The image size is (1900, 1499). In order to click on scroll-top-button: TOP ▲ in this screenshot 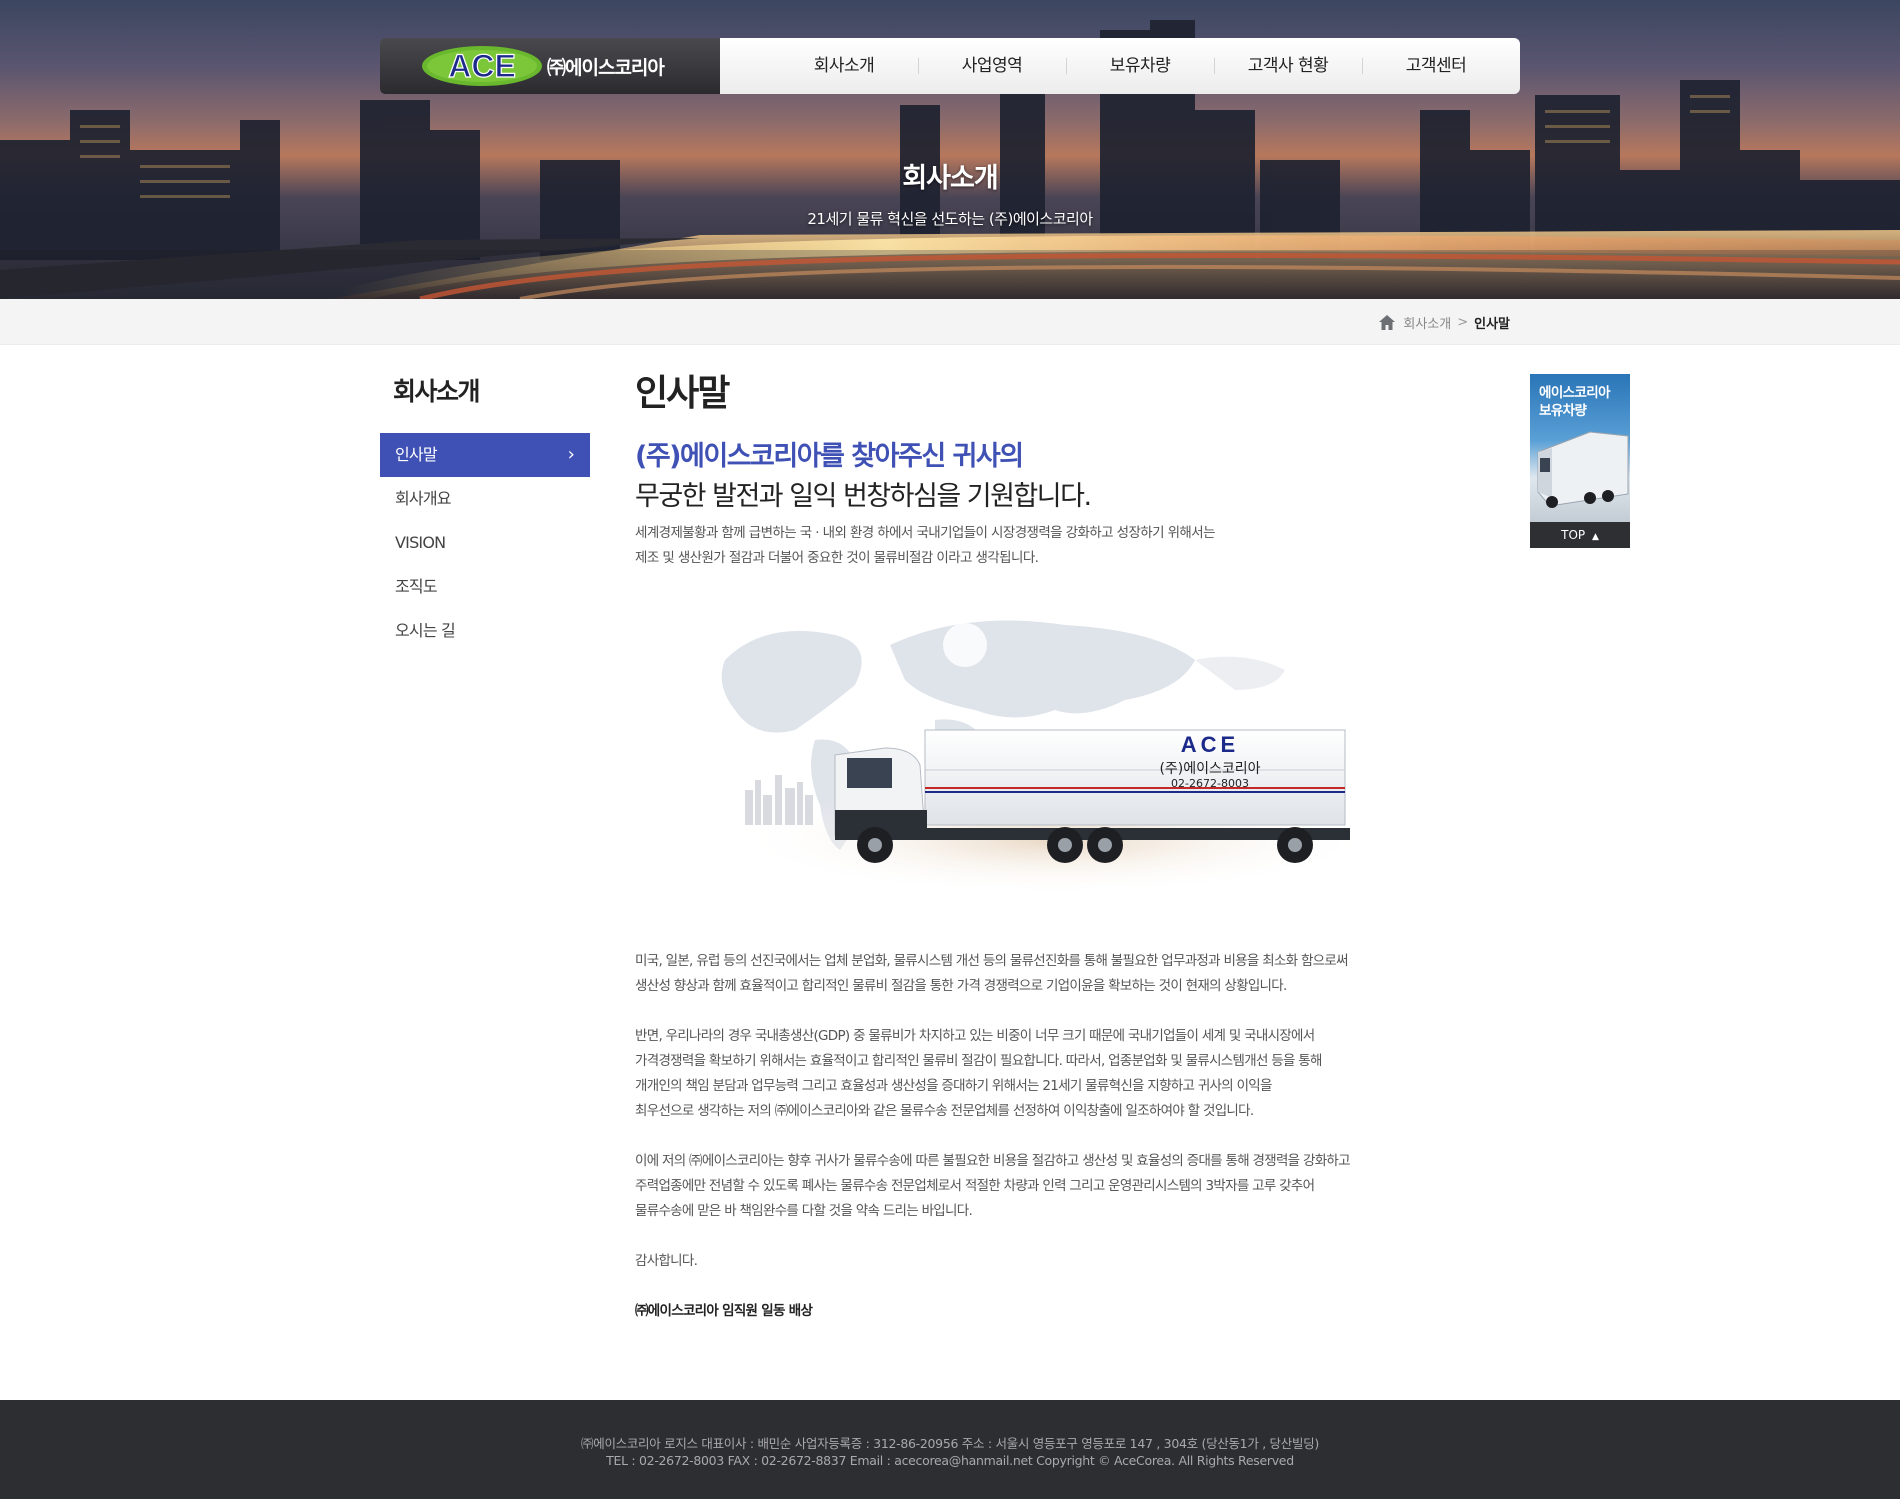, I will do `click(1580, 535)`.